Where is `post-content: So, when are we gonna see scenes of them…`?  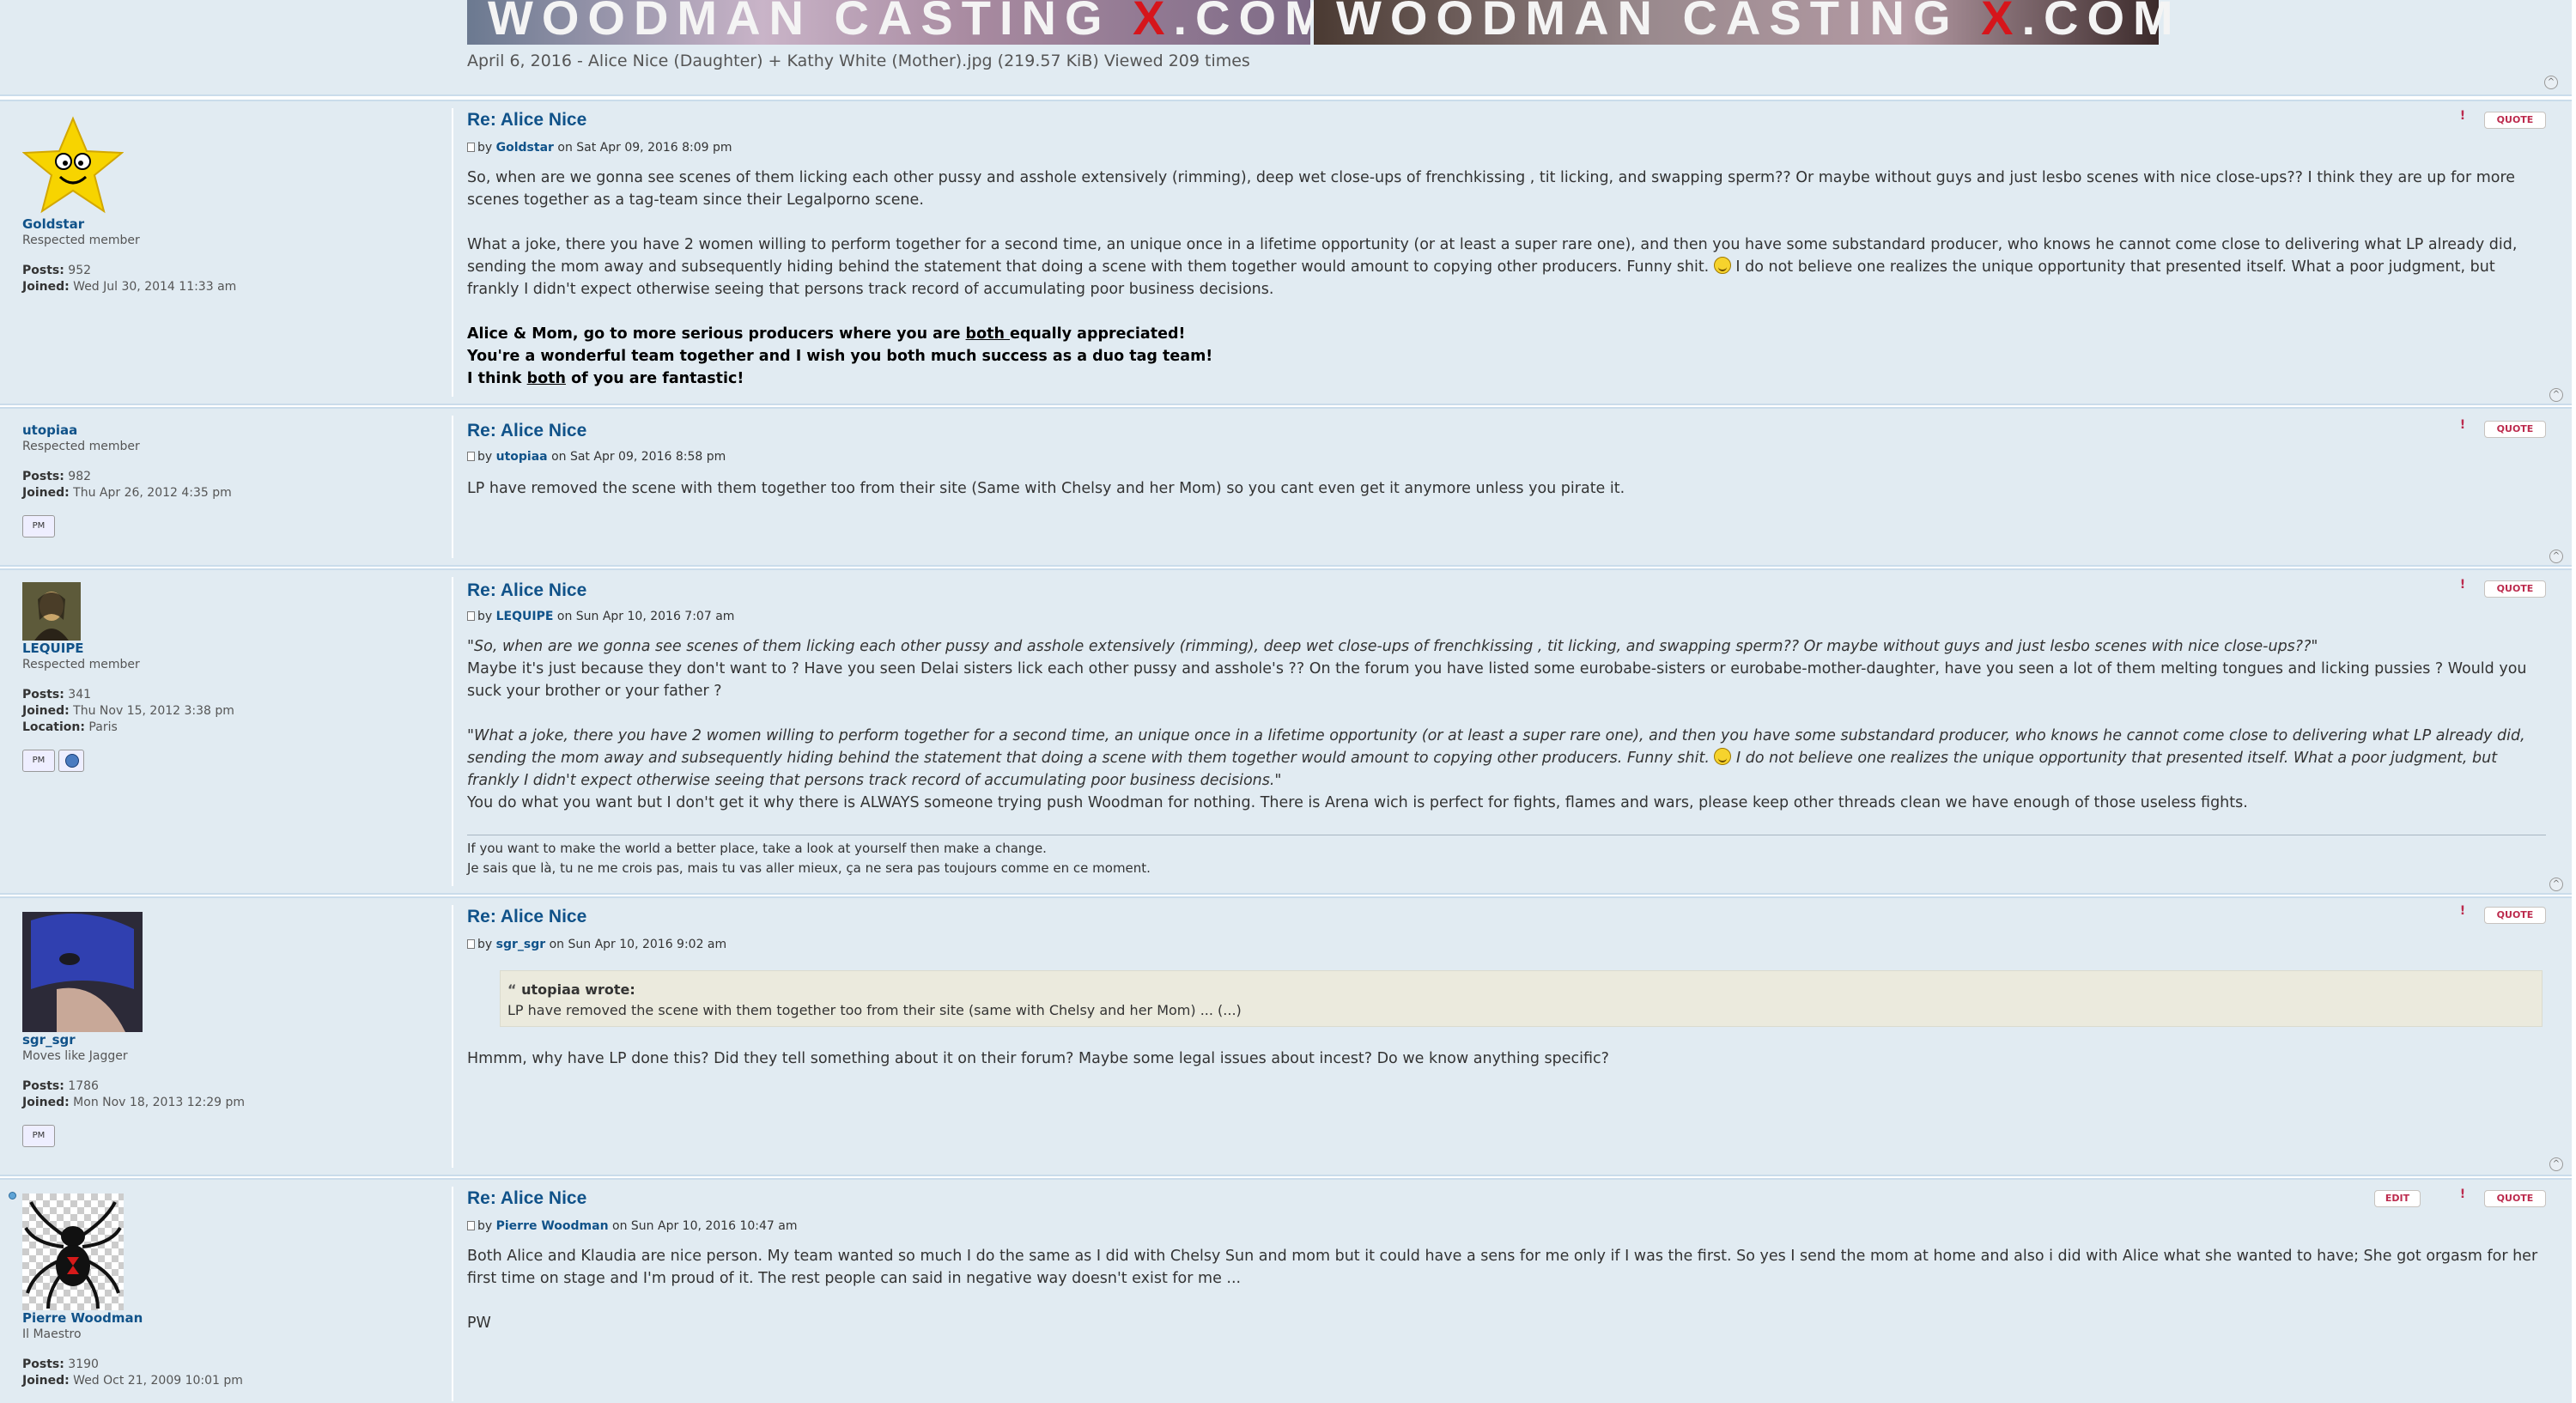
post-content: So, when are we gonna see scenes of them… is located at coordinates (1506, 278).